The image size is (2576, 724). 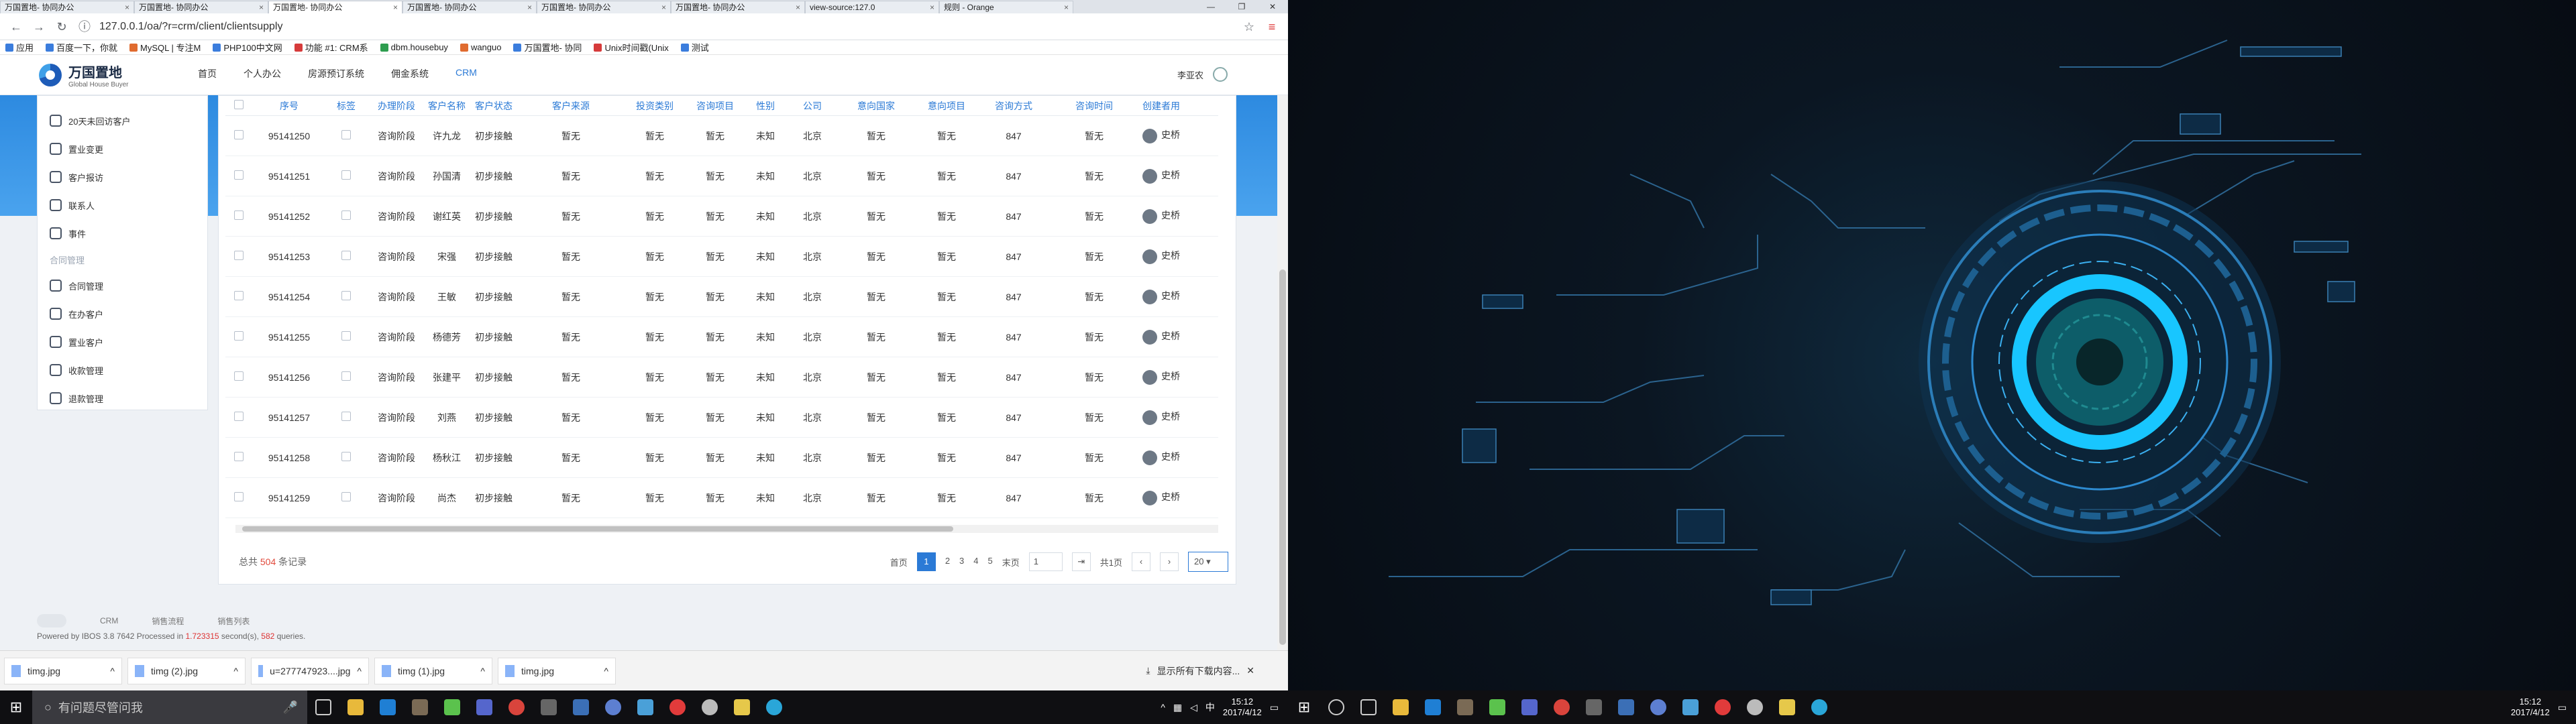 I want to click on edge-icon, so click(x=1433, y=707).